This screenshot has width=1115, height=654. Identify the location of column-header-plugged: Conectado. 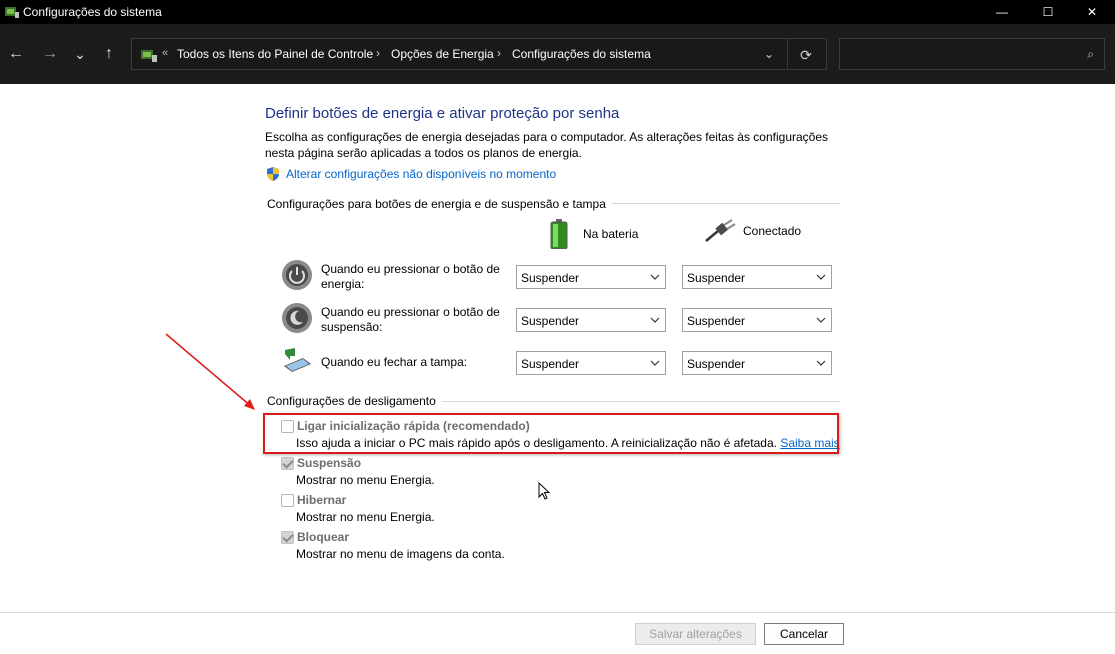
(752, 231).